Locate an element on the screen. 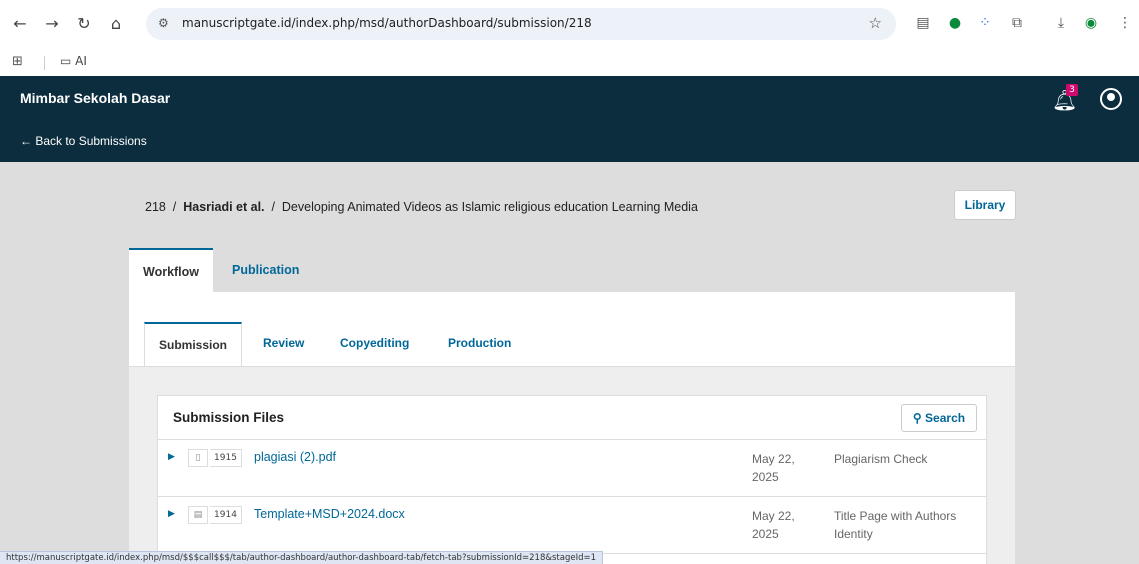 The image size is (1139, 564). tab-publication: Publication is located at coordinates (265, 270).